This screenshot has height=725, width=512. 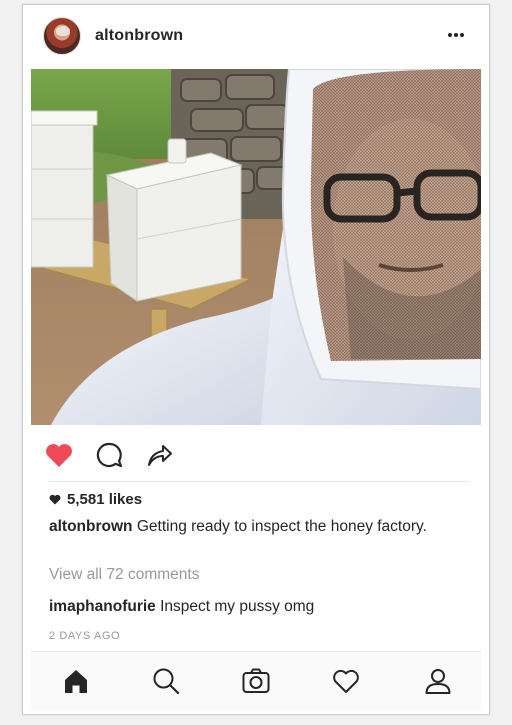 I want to click on post-username: altonbrown, so click(x=139, y=36).